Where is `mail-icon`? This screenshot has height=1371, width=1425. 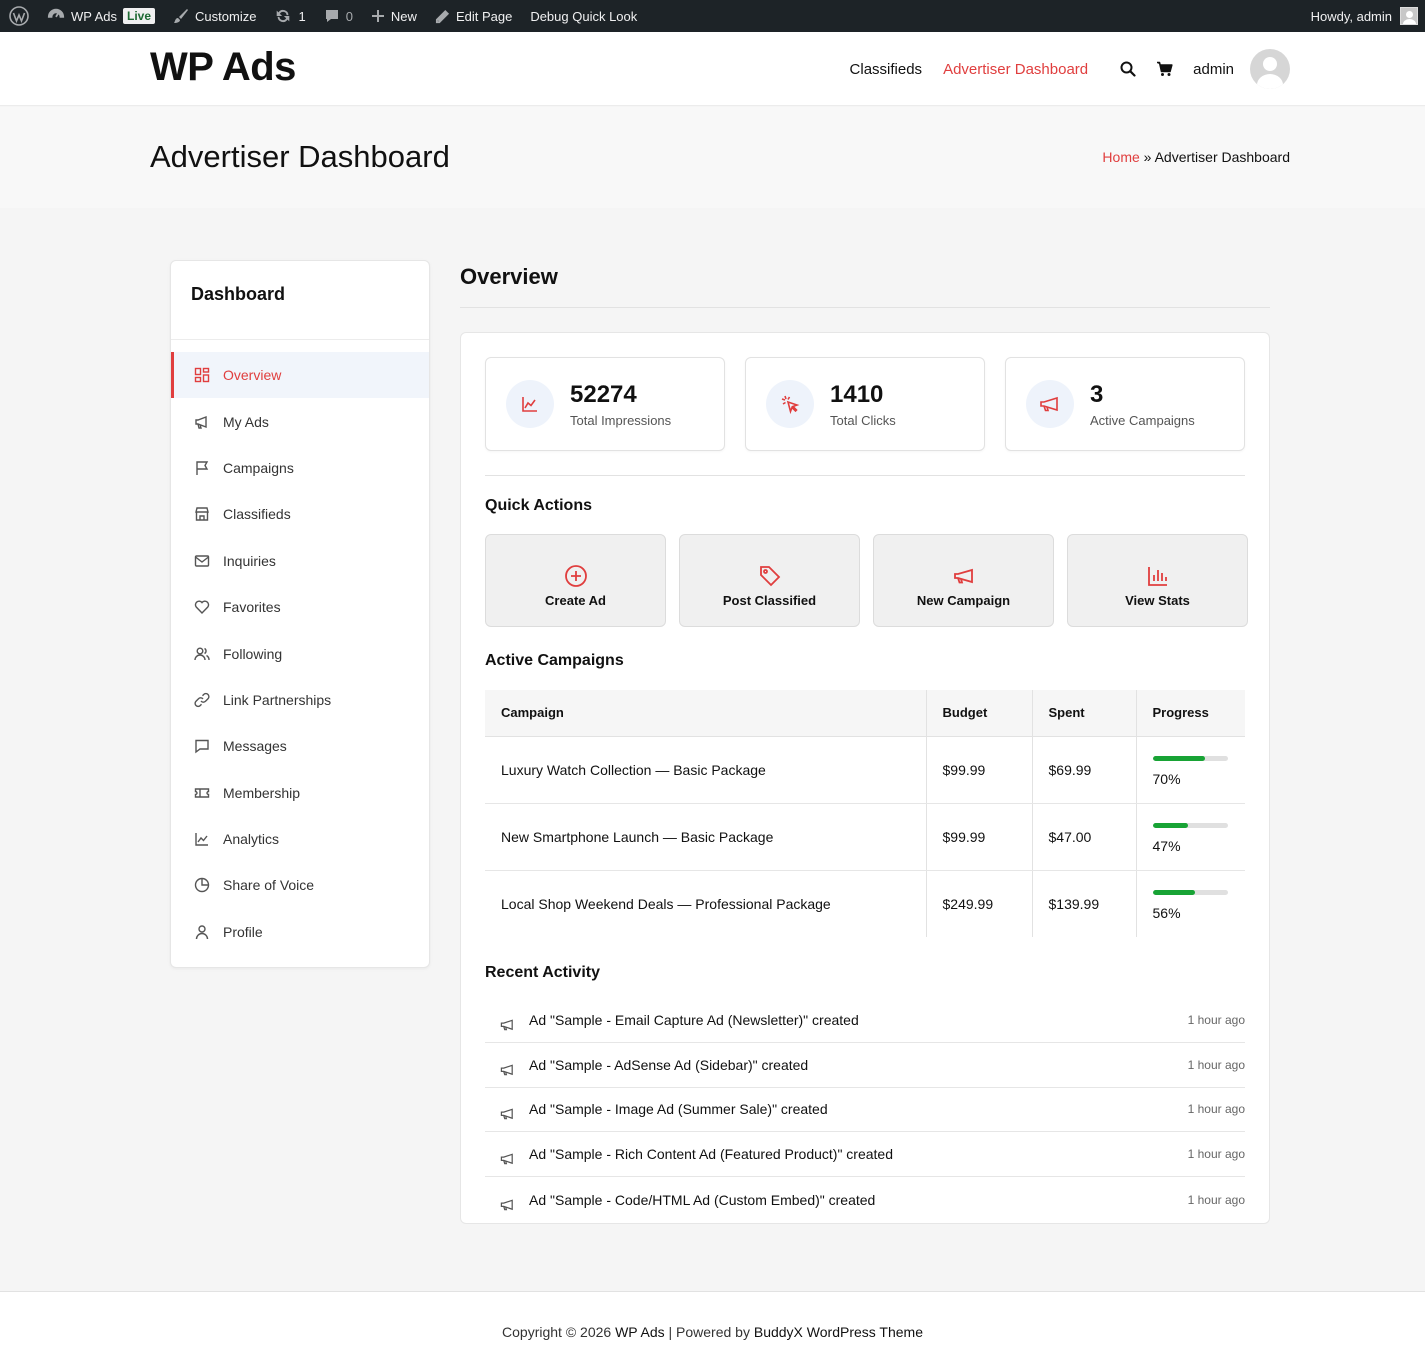 mail-icon is located at coordinates (202, 561).